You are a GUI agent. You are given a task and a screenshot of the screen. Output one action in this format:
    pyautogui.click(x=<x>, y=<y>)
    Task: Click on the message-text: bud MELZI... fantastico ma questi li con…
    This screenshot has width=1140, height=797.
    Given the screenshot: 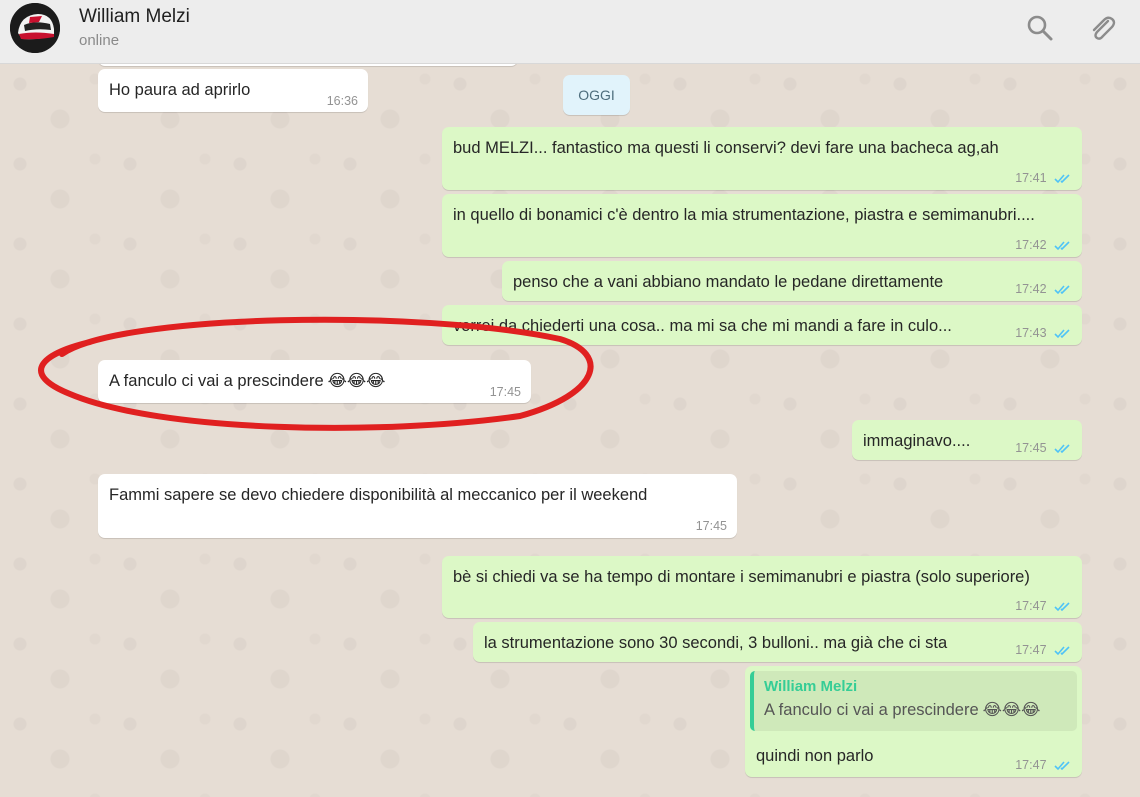 What is the action you would take?
    pyautogui.click(x=726, y=148)
    